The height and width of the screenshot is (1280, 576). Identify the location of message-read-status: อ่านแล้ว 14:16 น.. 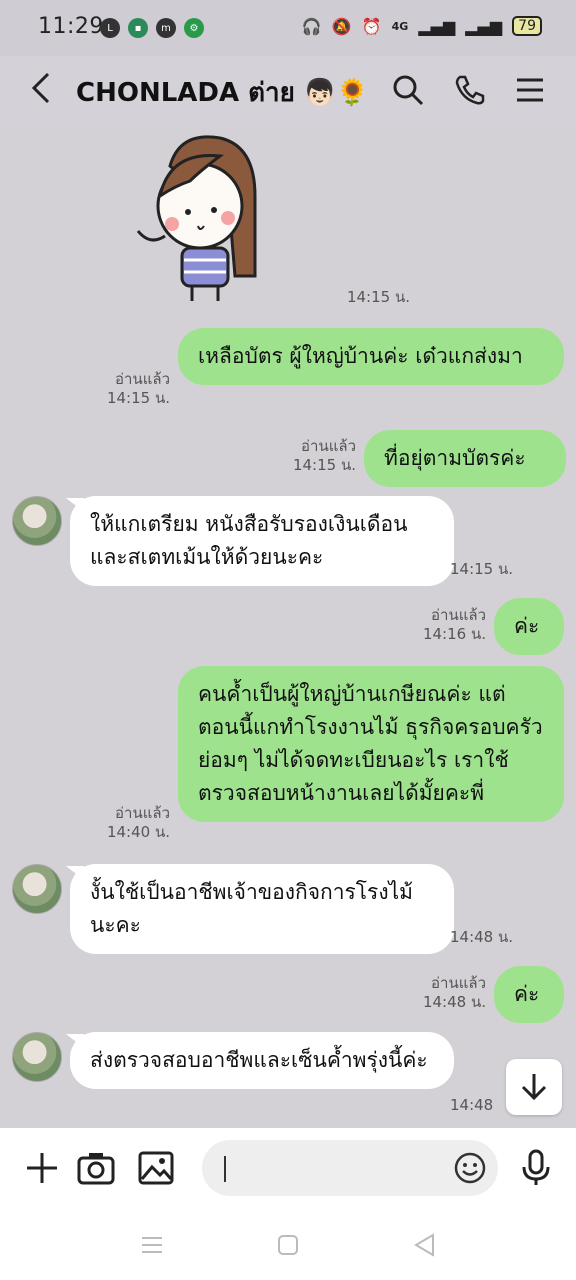
(449, 625).